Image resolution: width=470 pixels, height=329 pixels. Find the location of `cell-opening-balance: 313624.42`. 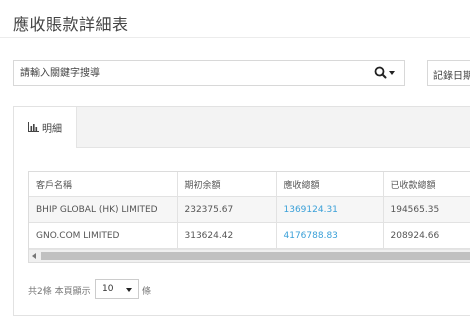

cell-opening-balance: 313624.42 is located at coordinates (227, 235).